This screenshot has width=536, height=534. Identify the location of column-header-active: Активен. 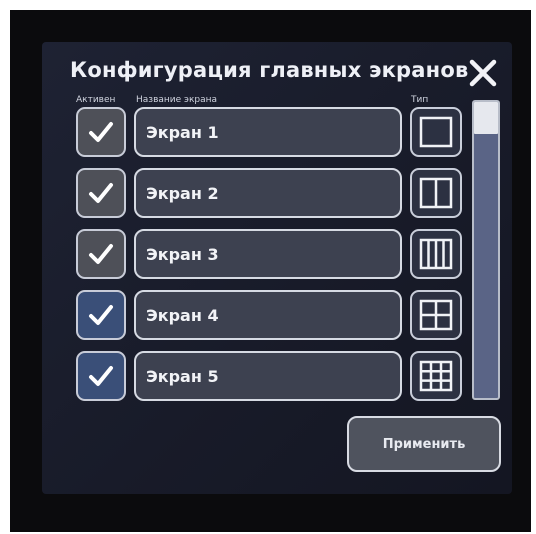
(96, 100).